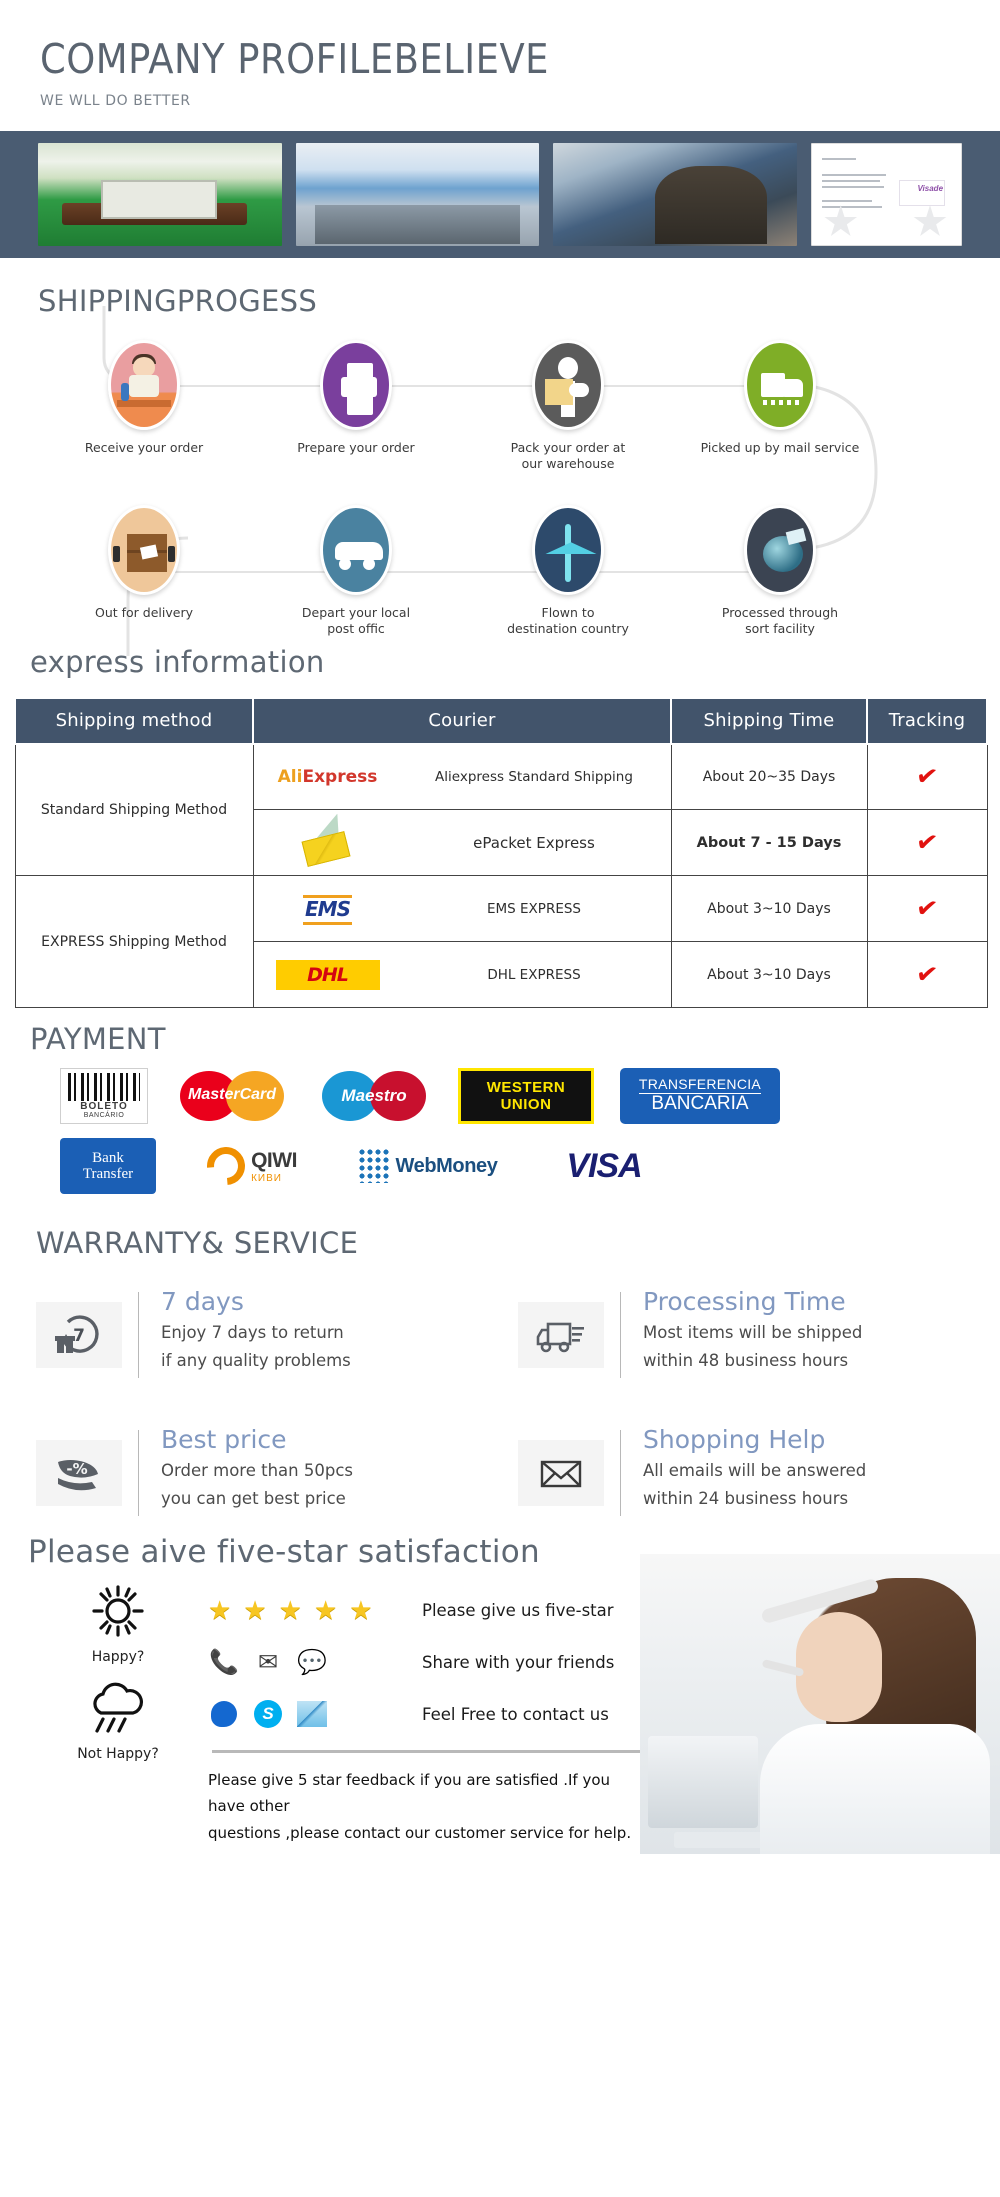 This screenshot has width=1000, height=2197. I want to click on courier-aliexpress: AliExpress Aliexpress Standard Shipping, so click(462, 777).